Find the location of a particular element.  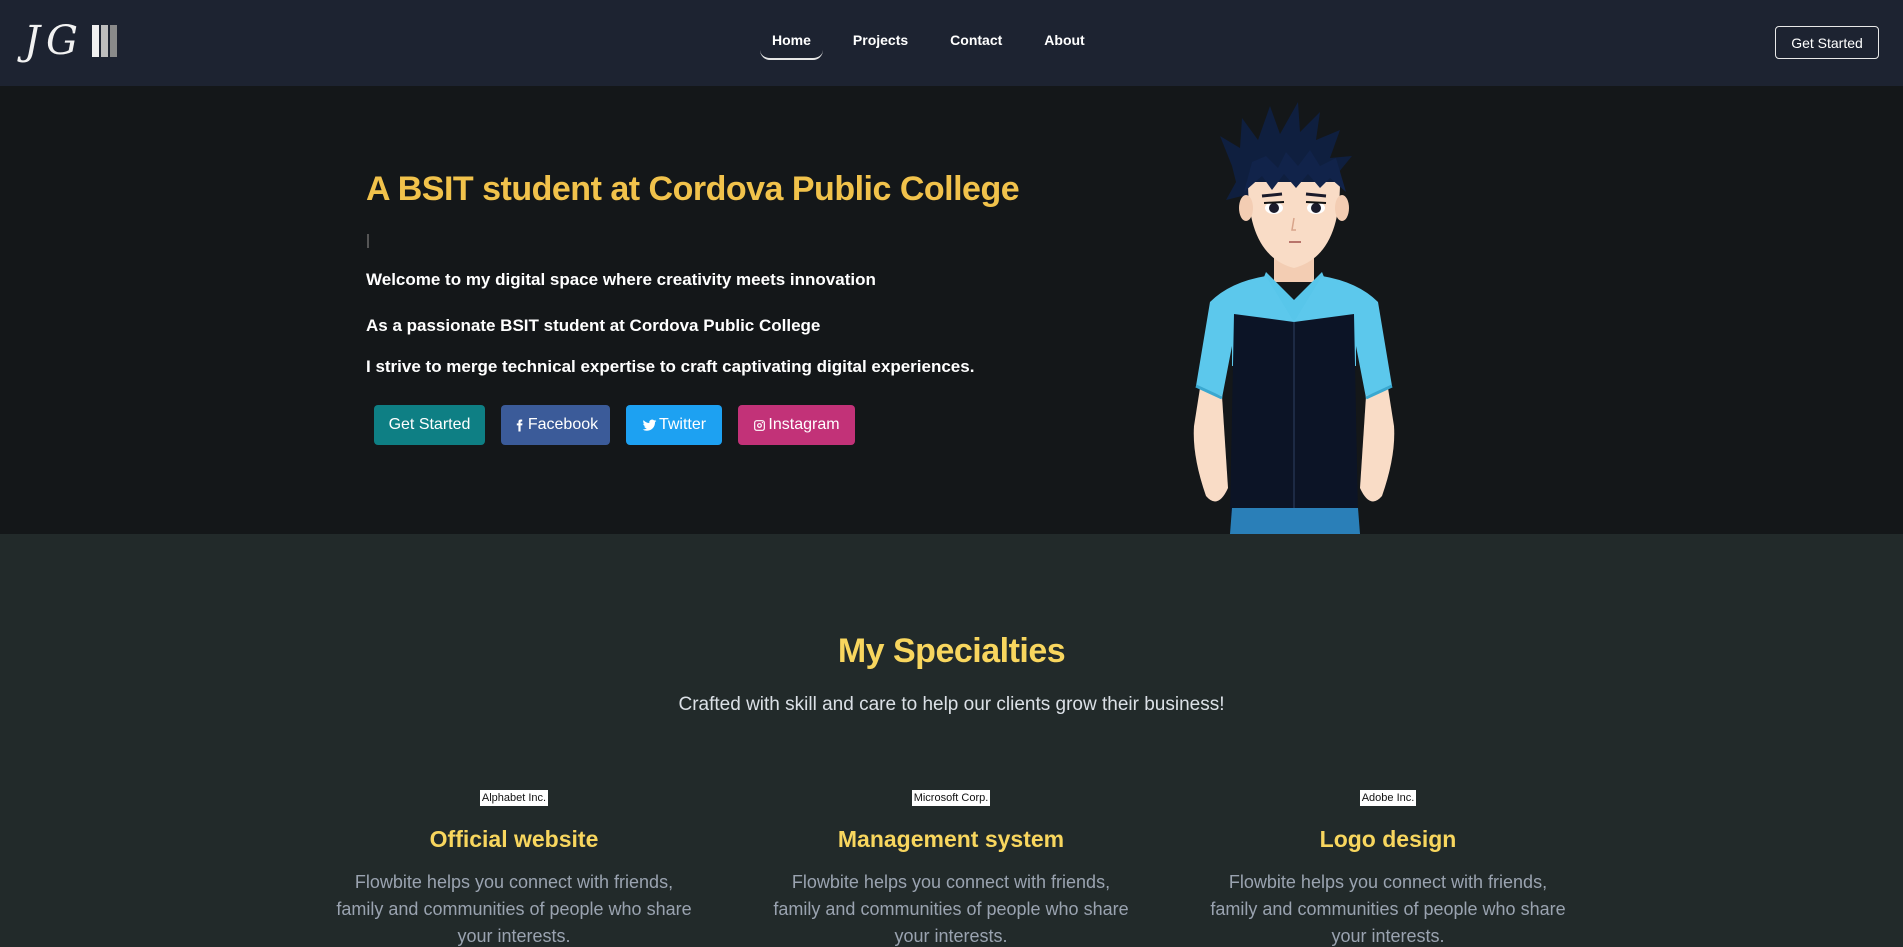

facebook-button: Facebook is located at coordinates (555, 425).